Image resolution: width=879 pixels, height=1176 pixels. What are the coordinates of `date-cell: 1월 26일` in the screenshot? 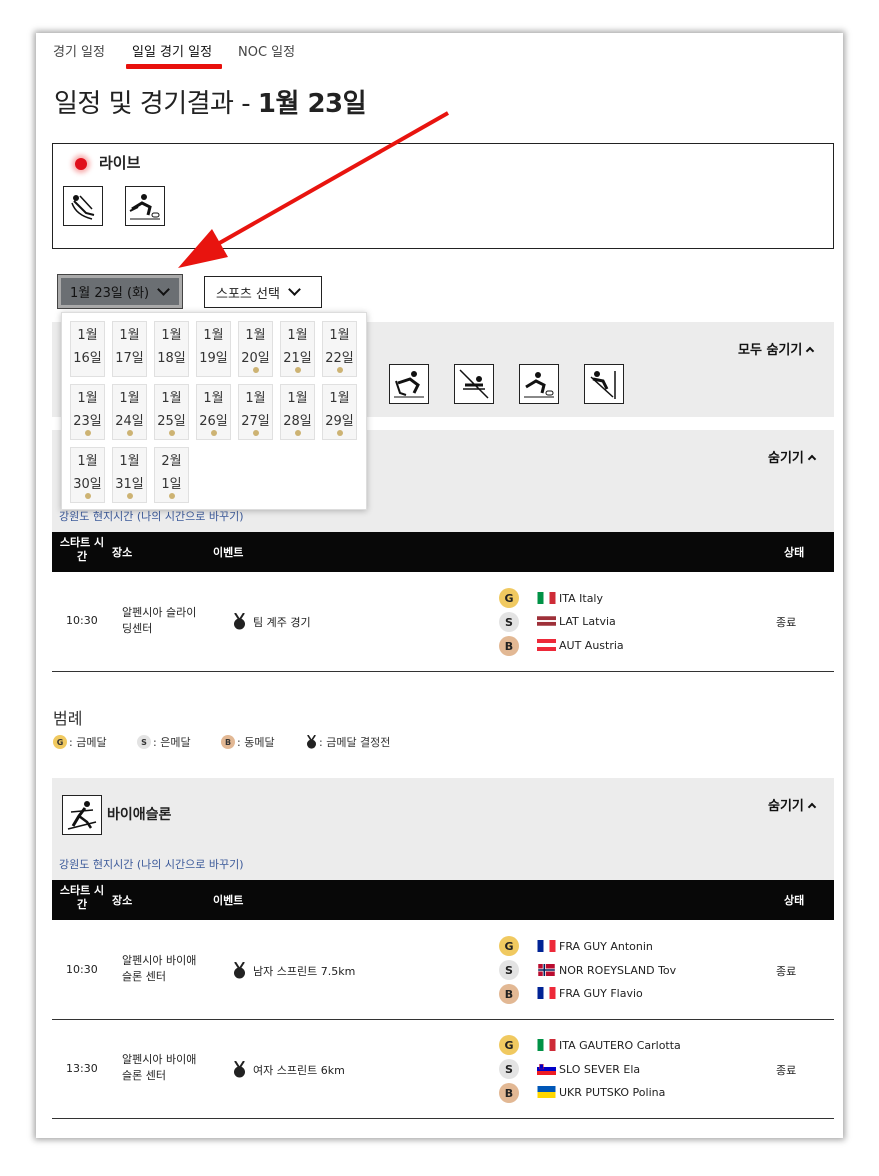 It's located at (213, 412).